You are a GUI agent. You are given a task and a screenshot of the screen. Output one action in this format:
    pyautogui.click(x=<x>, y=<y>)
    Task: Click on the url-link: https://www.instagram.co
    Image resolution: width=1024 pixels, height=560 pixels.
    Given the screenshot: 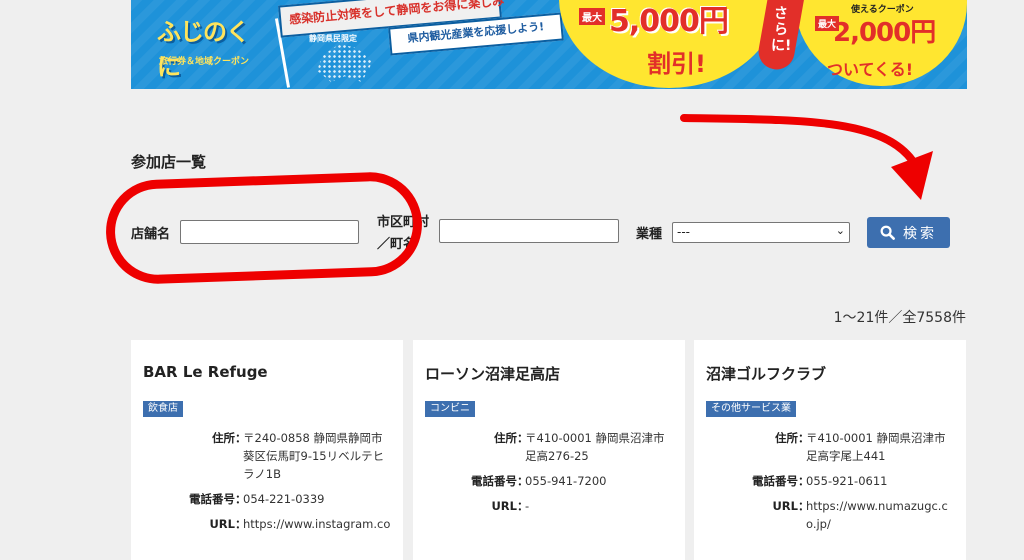 What is the action you would take?
    pyautogui.click(x=317, y=524)
    